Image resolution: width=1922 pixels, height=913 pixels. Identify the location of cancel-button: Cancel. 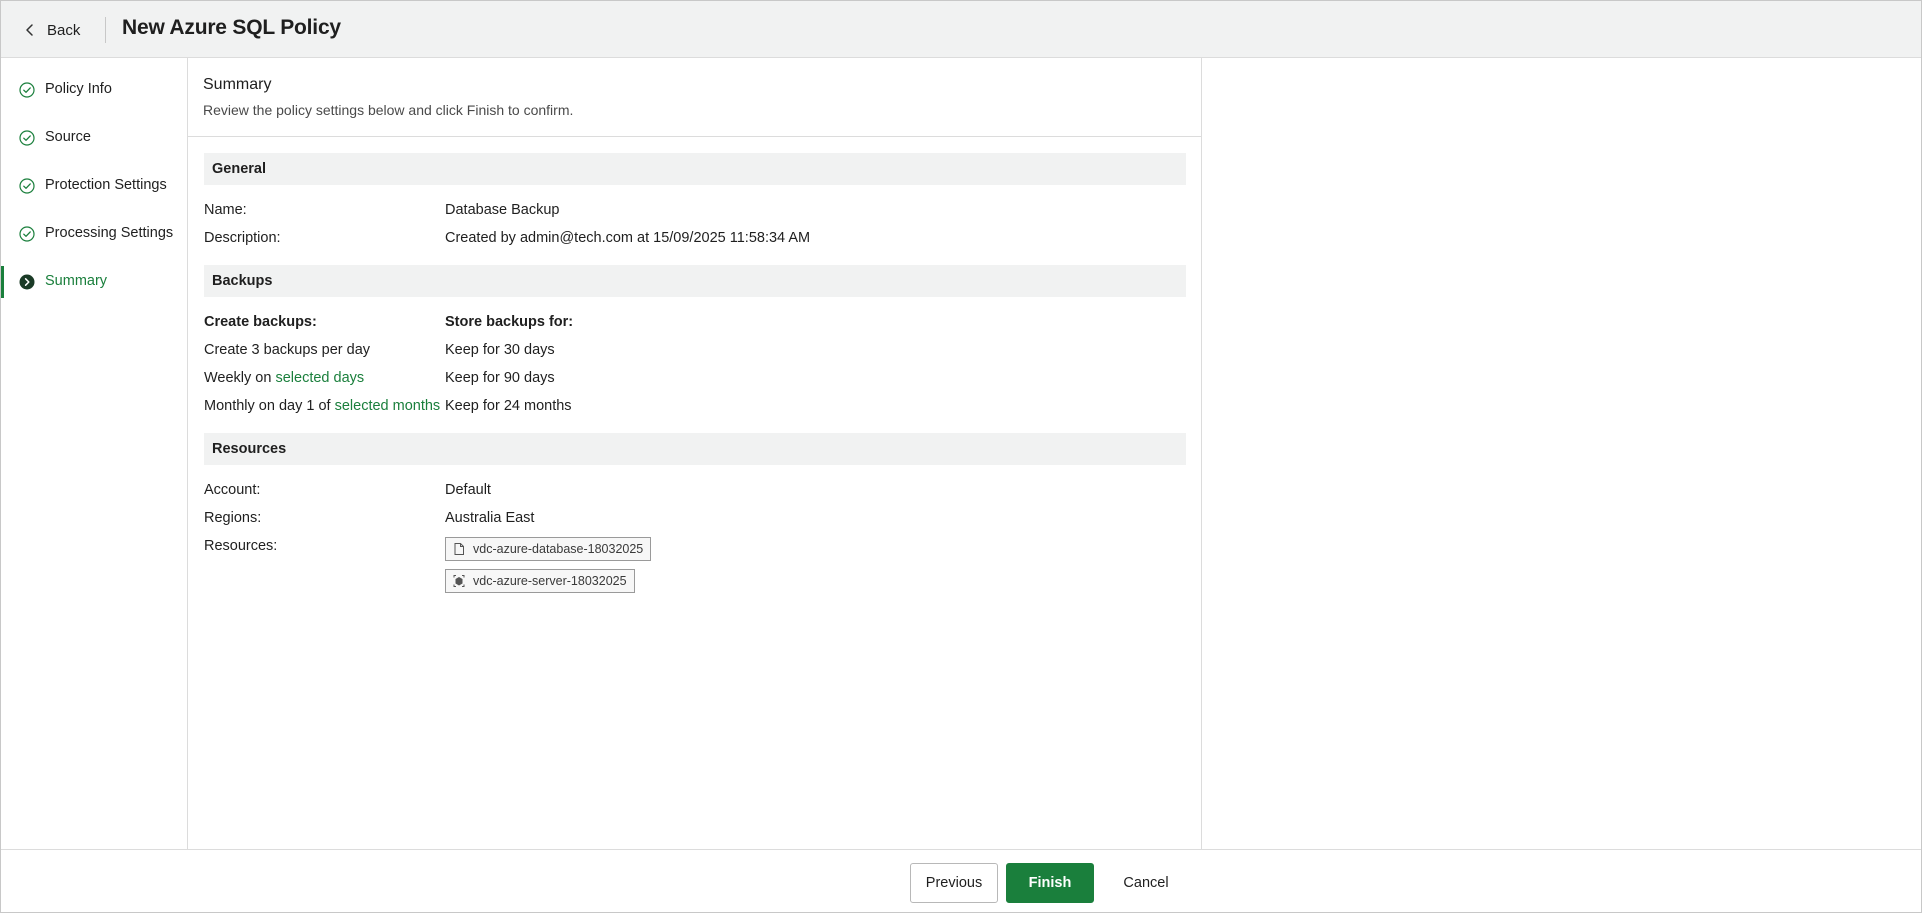
(1146, 883).